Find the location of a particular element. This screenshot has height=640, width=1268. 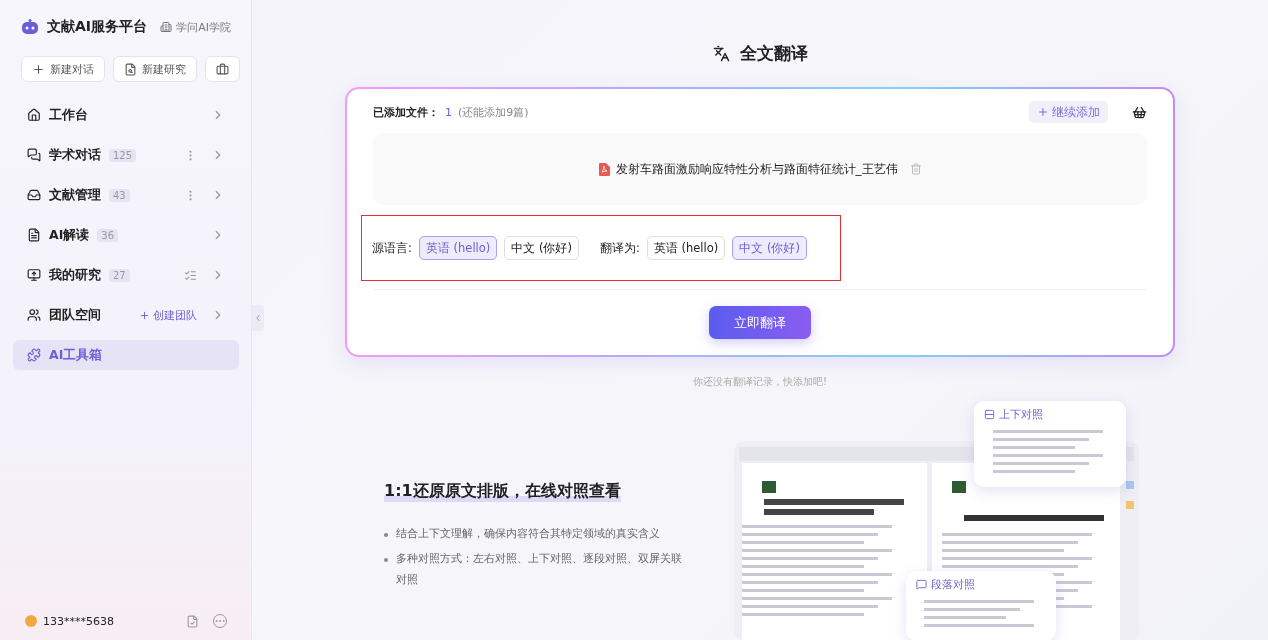

translate-button: 立即翻译 is located at coordinates (760, 322).